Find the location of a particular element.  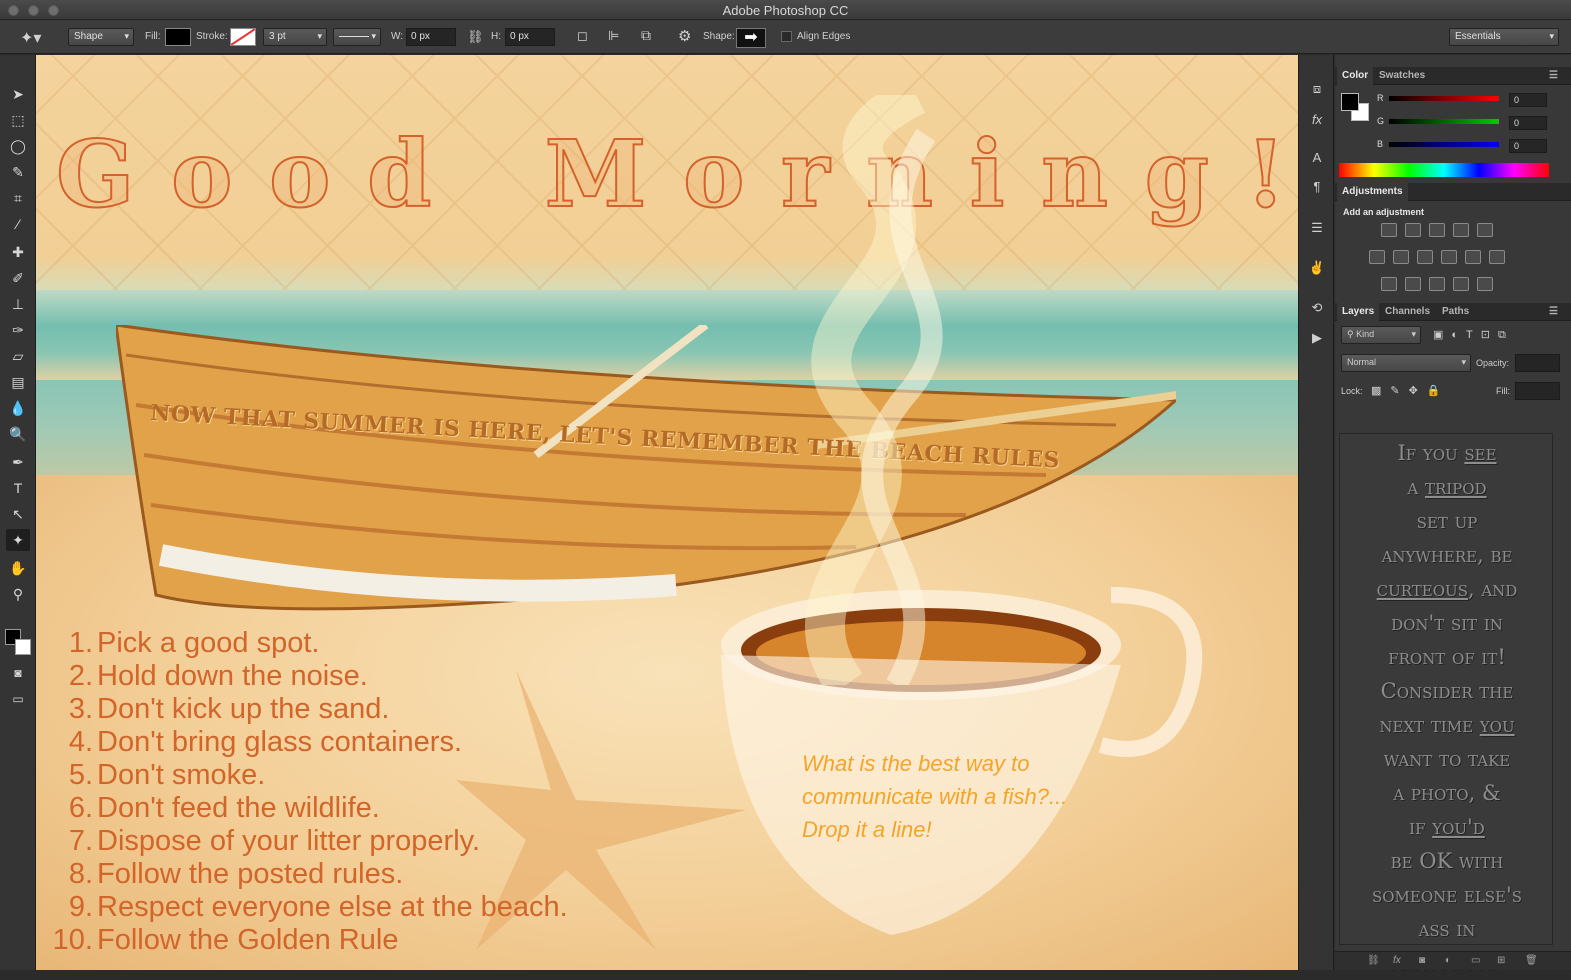

background-color-swatch is located at coordinates (23, 647).